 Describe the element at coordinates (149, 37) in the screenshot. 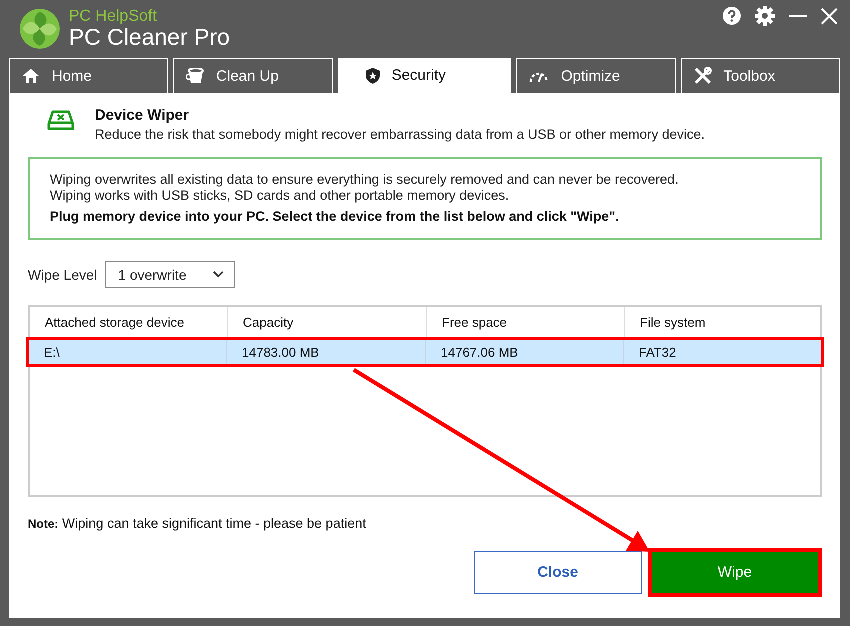

I see `app-name: PC Cleaner Pro` at that location.